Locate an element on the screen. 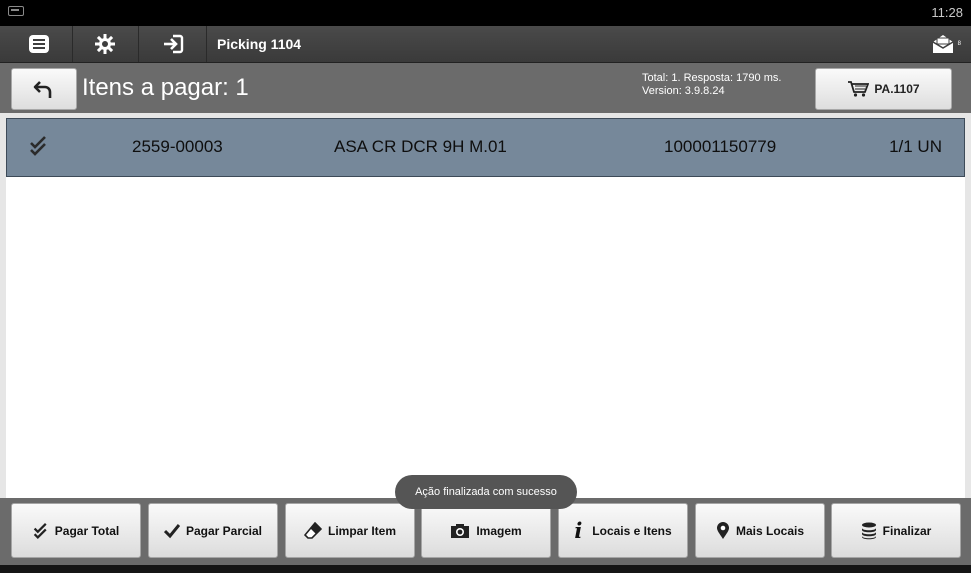 The image size is (971, 573). back-button is located at coordinates (44, 89).